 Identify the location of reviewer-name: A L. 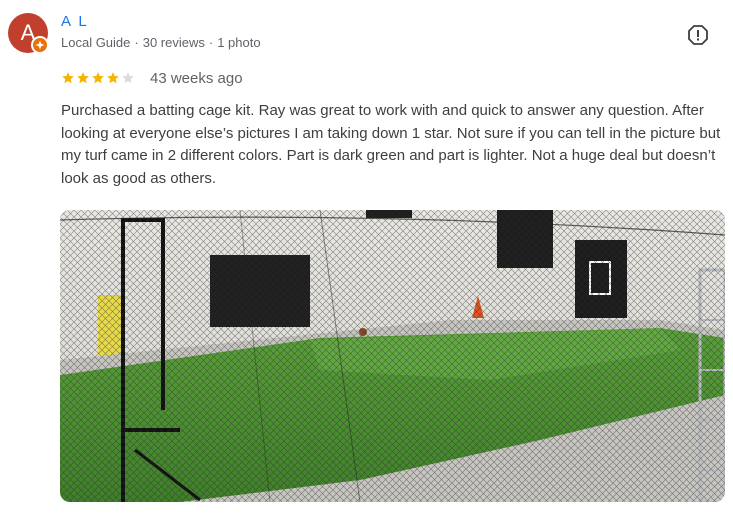
(75, 21).